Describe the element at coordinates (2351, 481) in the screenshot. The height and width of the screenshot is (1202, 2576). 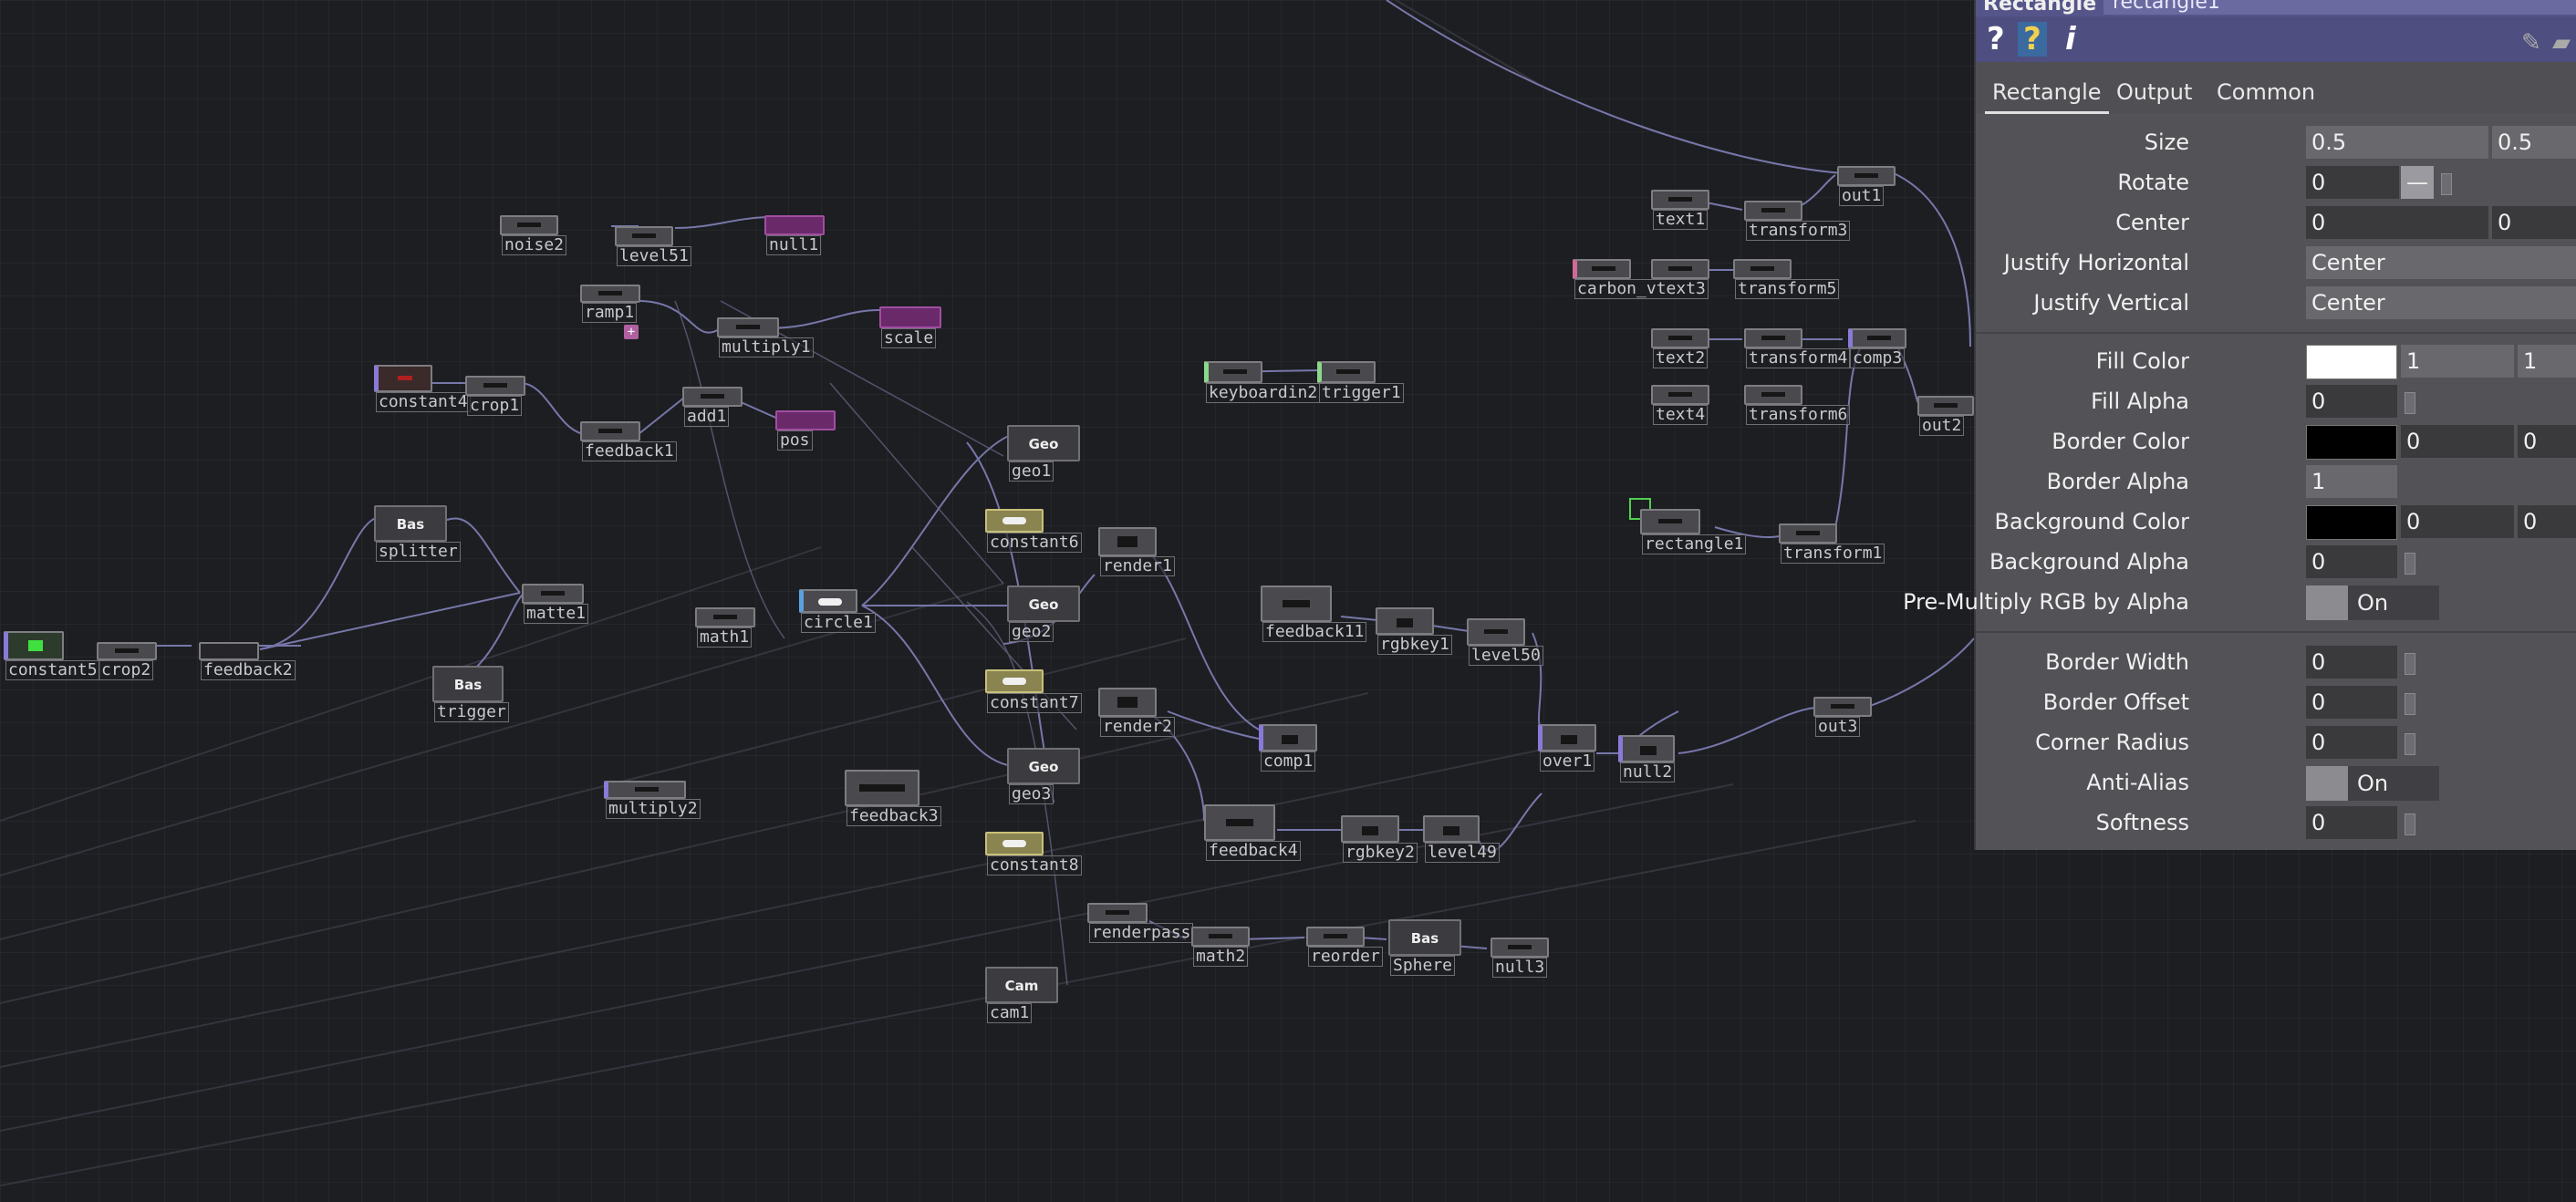
I see `border-alpha-field: 1` at that location.